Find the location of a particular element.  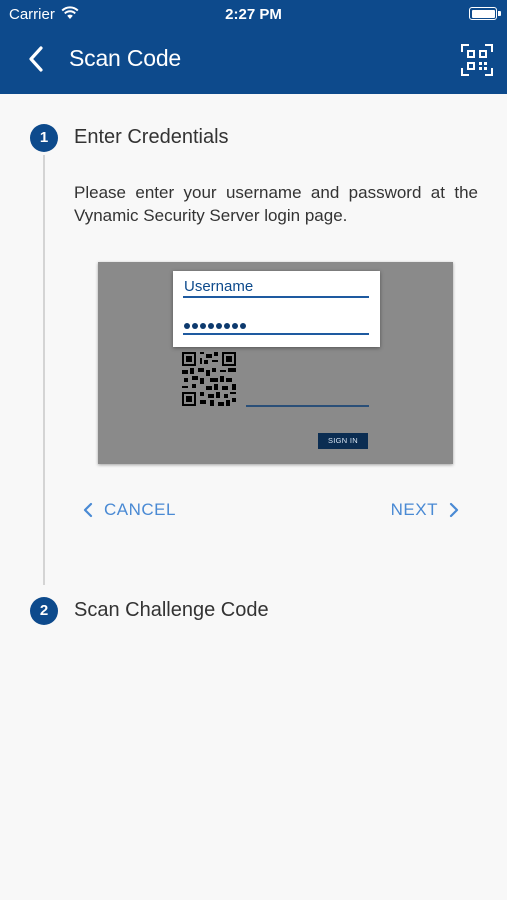

next-button: NEXT is located at coordinates (425, 510).